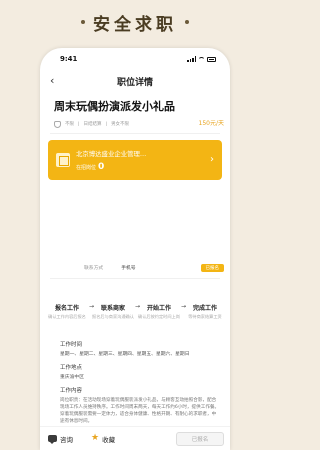 The image size is (320, 450). I want to click on system-icons, so click(201, 59).